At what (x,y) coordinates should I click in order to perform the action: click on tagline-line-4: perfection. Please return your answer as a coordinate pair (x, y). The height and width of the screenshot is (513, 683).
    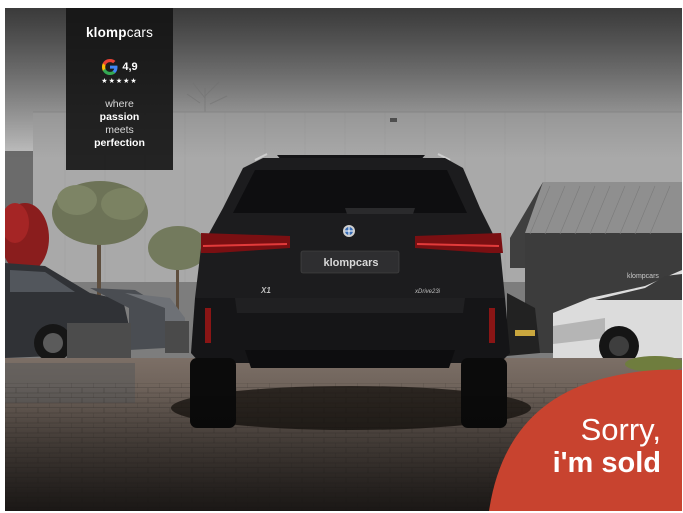
    Looking at the image, I should click on (119, 143).